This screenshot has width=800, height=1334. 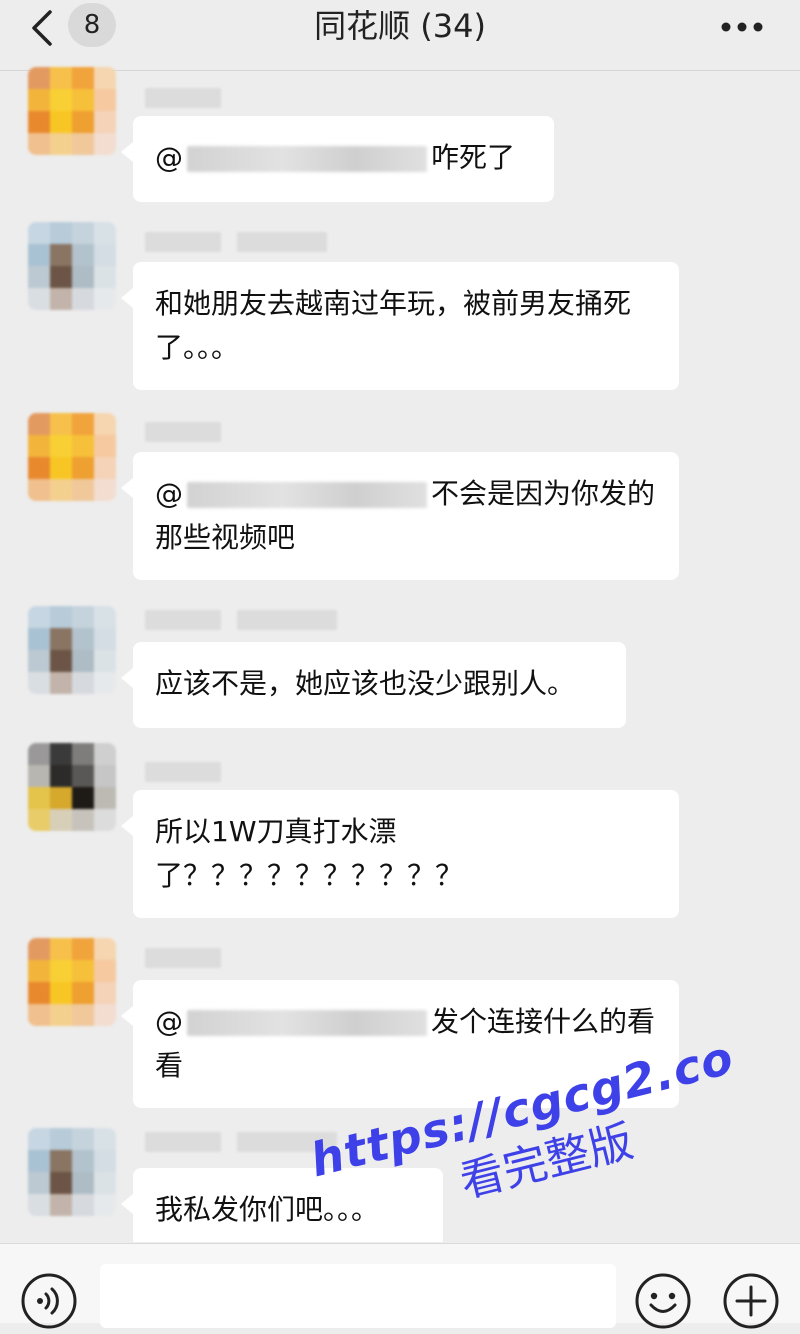 What do you see at coordinates (393, 325) in the screenshot?
I see `message-text: 和她朋友去越南过年玩，被前男友捅死了。。。` at bounding box center [393, 325].